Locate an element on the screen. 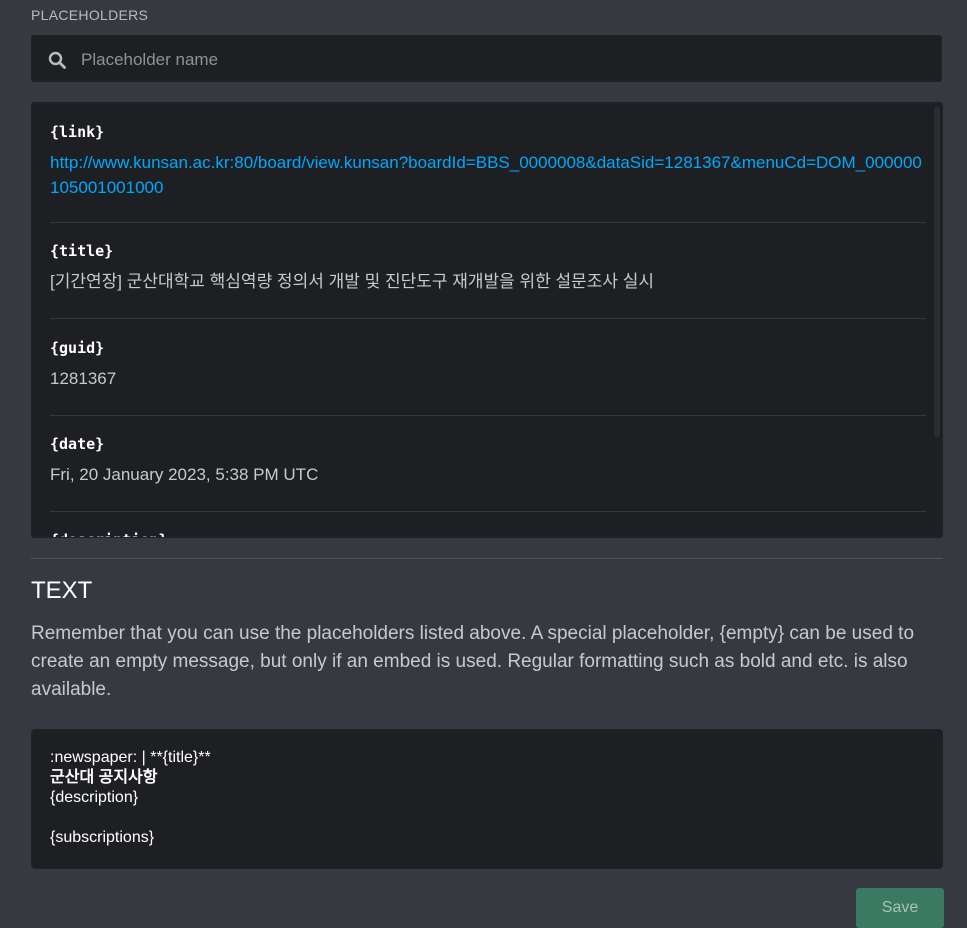 The image size is (967, 928). placeholder-value: 1281367 is located at coordinates (83, 378).